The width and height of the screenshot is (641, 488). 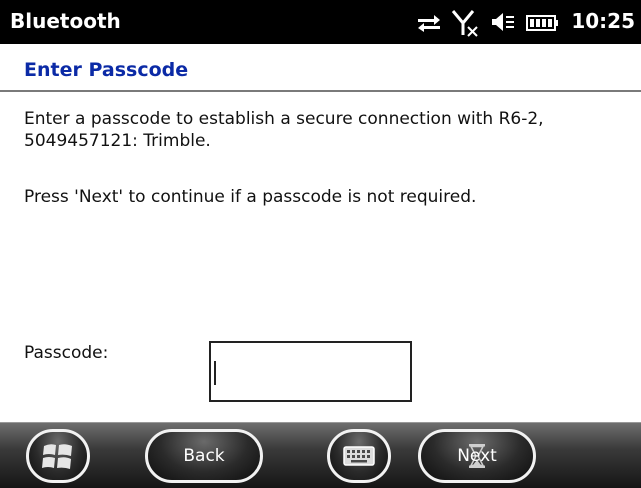 I want to click on app-title: Bluetooth, so click(x=65, y=21).